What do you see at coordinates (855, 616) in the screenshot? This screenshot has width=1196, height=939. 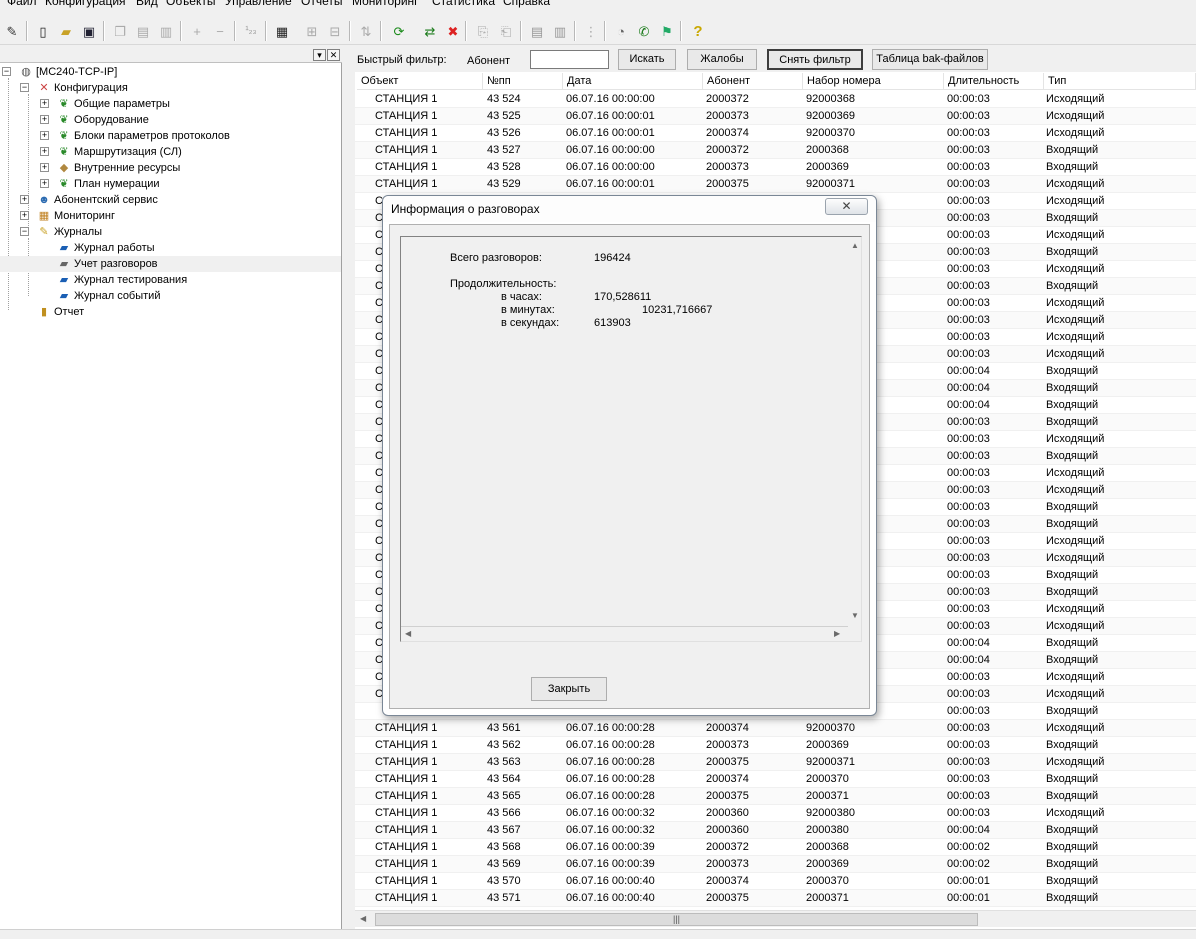 I see `scroll-down-icon: ▼` at bounding box center [855, 616].